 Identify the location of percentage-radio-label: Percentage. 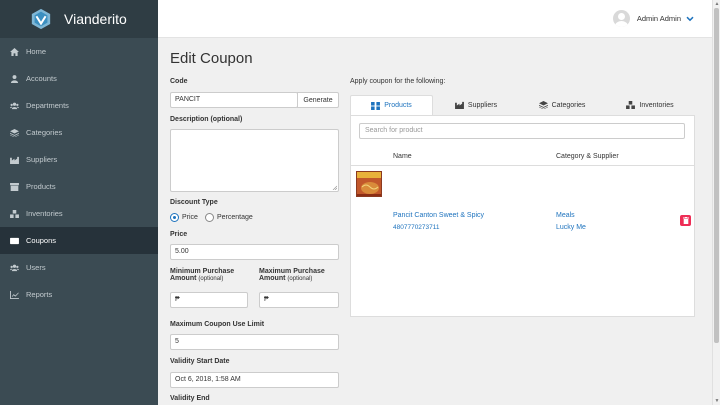
(234, 217).